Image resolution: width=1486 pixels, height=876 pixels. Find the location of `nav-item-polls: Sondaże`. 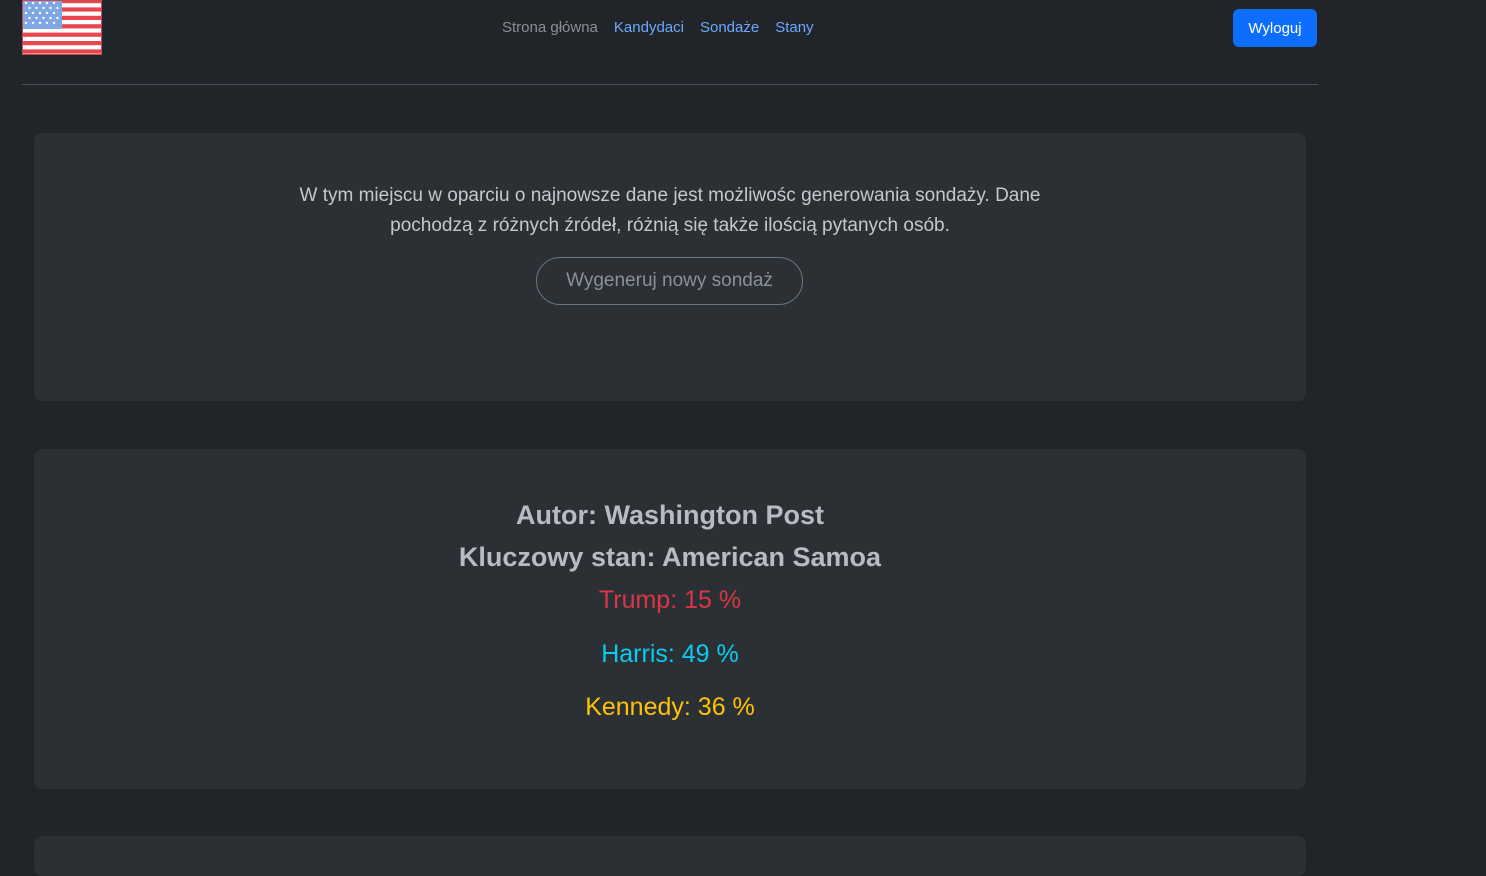

nav-item-polls: Sondaże is located at coordinates (729, 28).